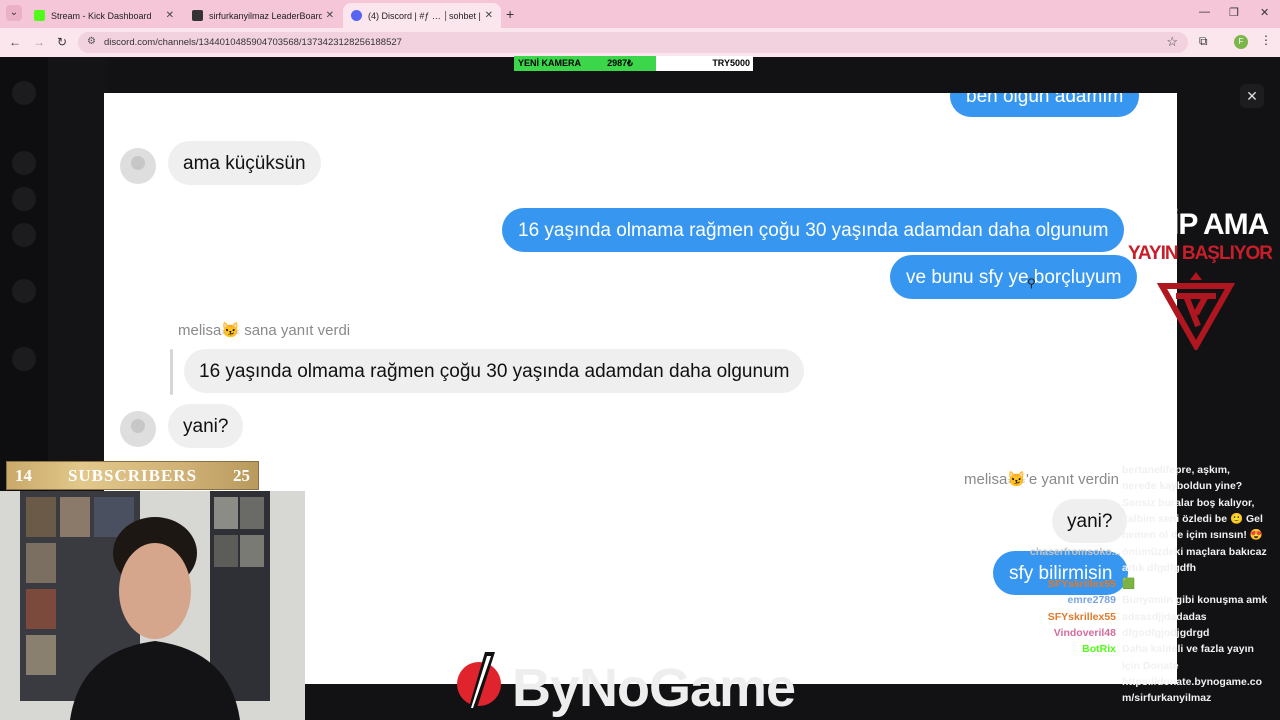 The width and height of the screenshot is (1280, 720). I want to click on chat-message: neređe kayboldun yine?, so click(1136, 486).